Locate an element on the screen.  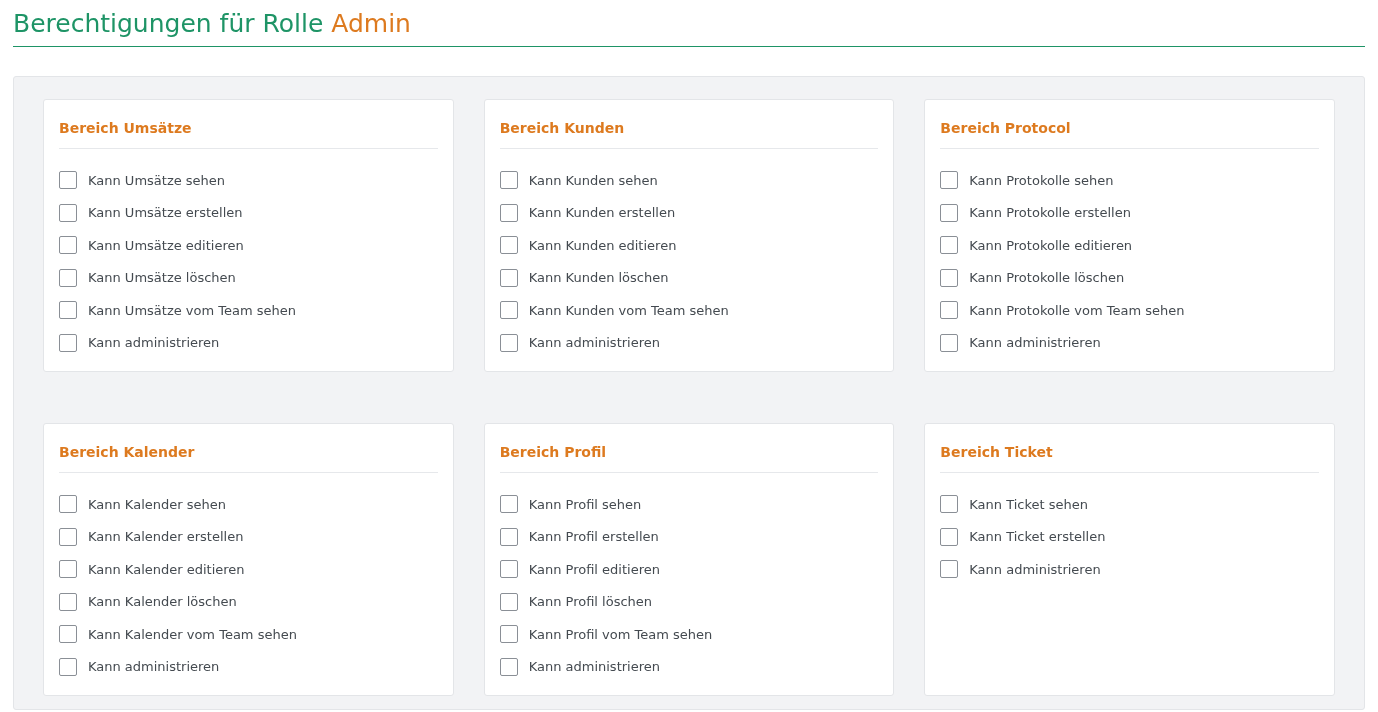
permission-label: Kann Protokolle löschen is located at coordinates (1047, 278).